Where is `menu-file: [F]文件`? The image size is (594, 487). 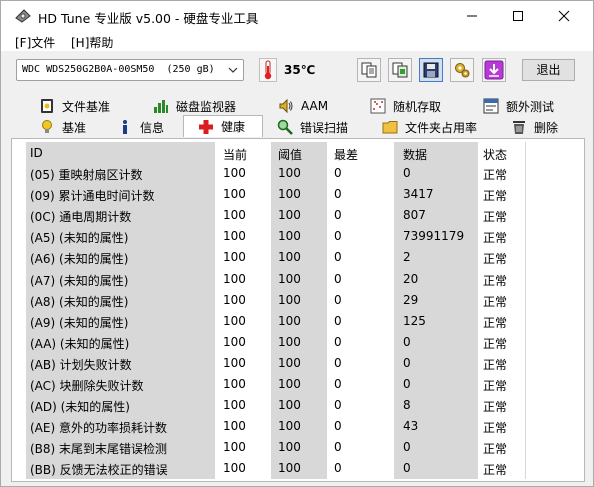 menu-file: [F]文件 is located at coordinates (35, 42).